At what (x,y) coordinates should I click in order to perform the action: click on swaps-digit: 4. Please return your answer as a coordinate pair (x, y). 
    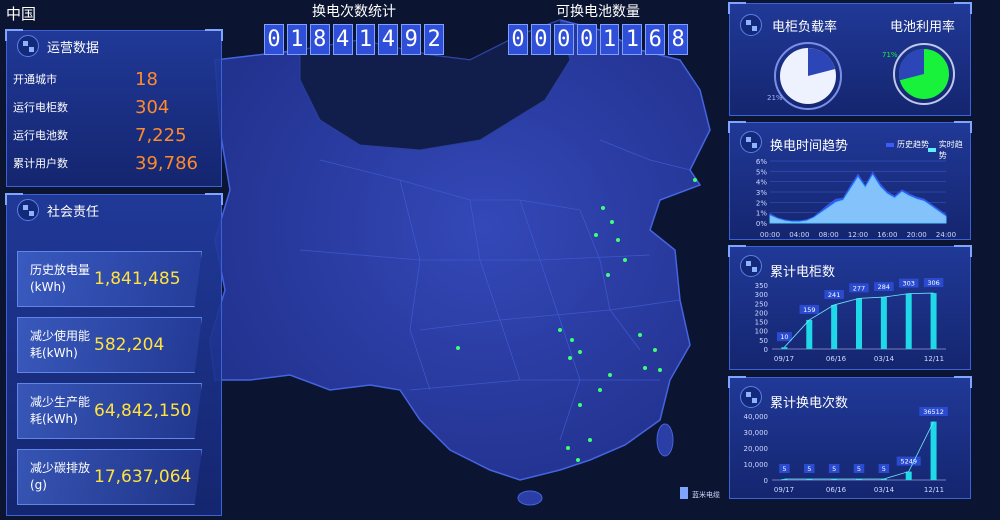
    Looking at the image, I should click on (388, 39).